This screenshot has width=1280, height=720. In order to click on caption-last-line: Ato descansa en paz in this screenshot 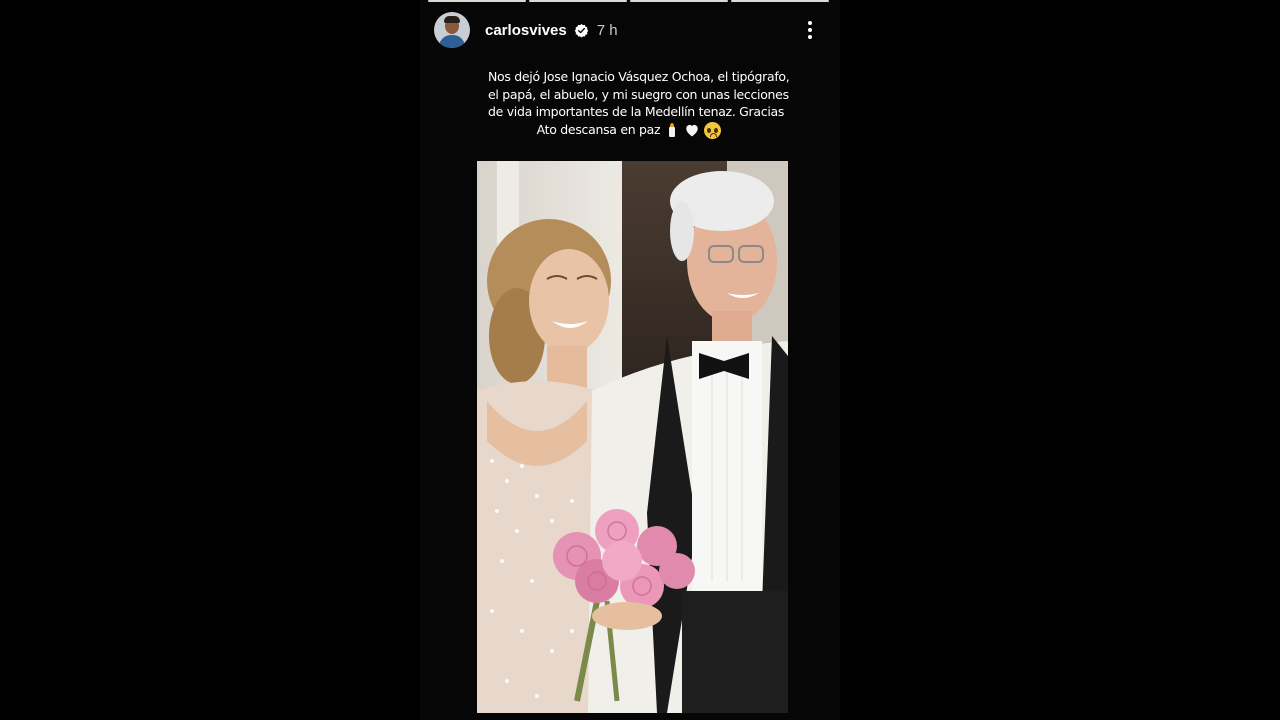, I will do `click(629, 130)`.